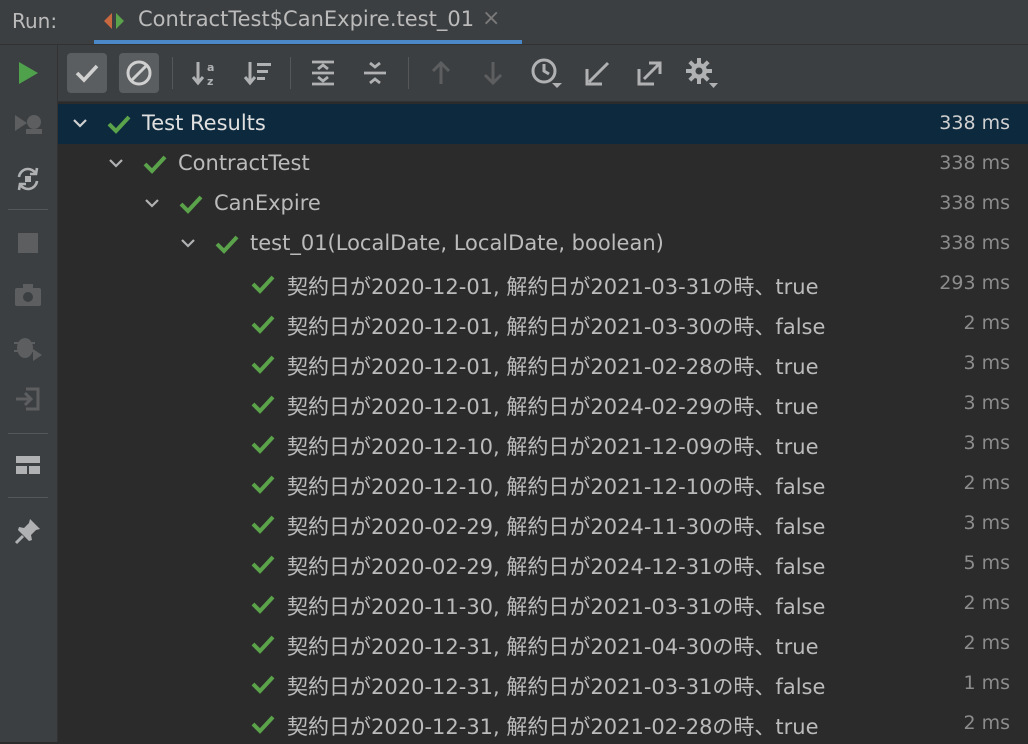 The width and height of the screenshot is (1028, 744). What do you see at coordinates (556, 487) in the screenshot?
I see `tree-node-label: 契約日が2020-12-10, 解約日が2021-12-10の時、false` at bounding box center [556, 487].